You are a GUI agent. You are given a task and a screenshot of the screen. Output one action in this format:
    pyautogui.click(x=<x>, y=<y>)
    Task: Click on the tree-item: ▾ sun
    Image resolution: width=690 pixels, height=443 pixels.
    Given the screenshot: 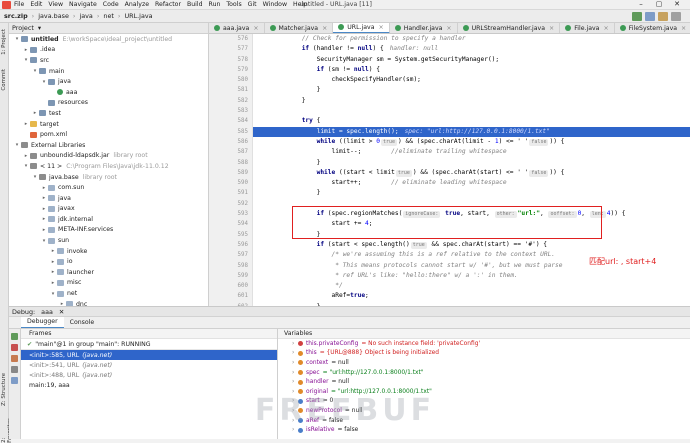 What is the action you would take?
    pyautogui.click(x=108, y=240)
    